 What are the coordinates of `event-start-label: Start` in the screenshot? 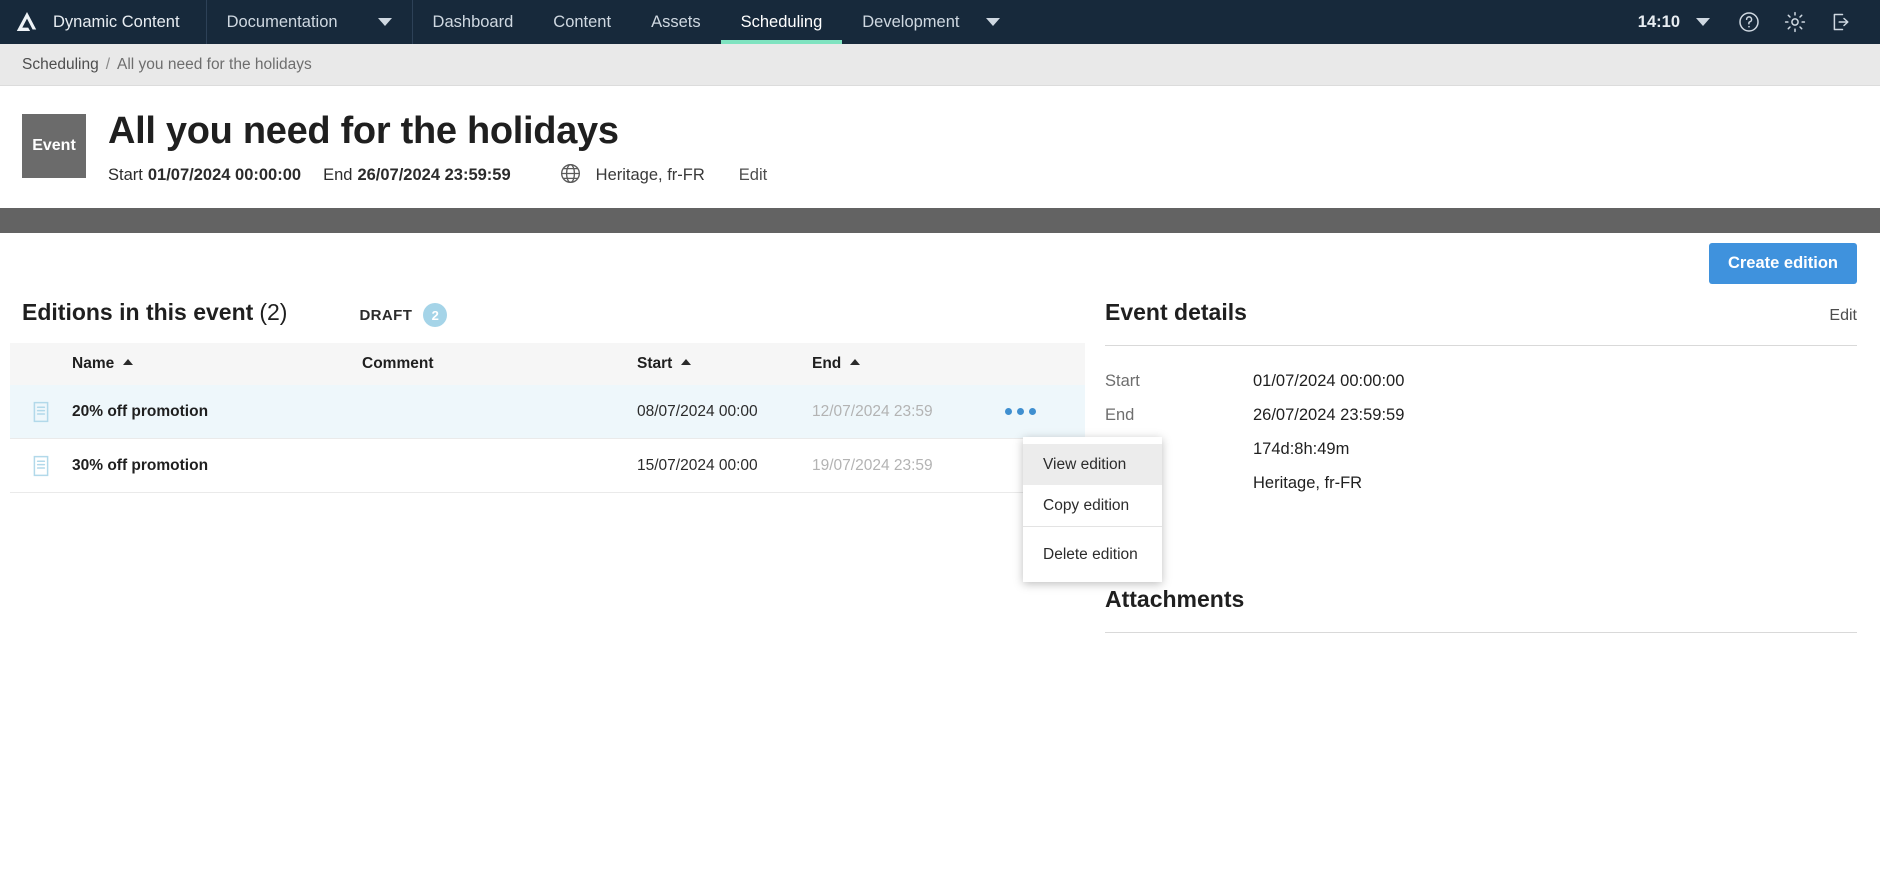 It's located at (125, 175).